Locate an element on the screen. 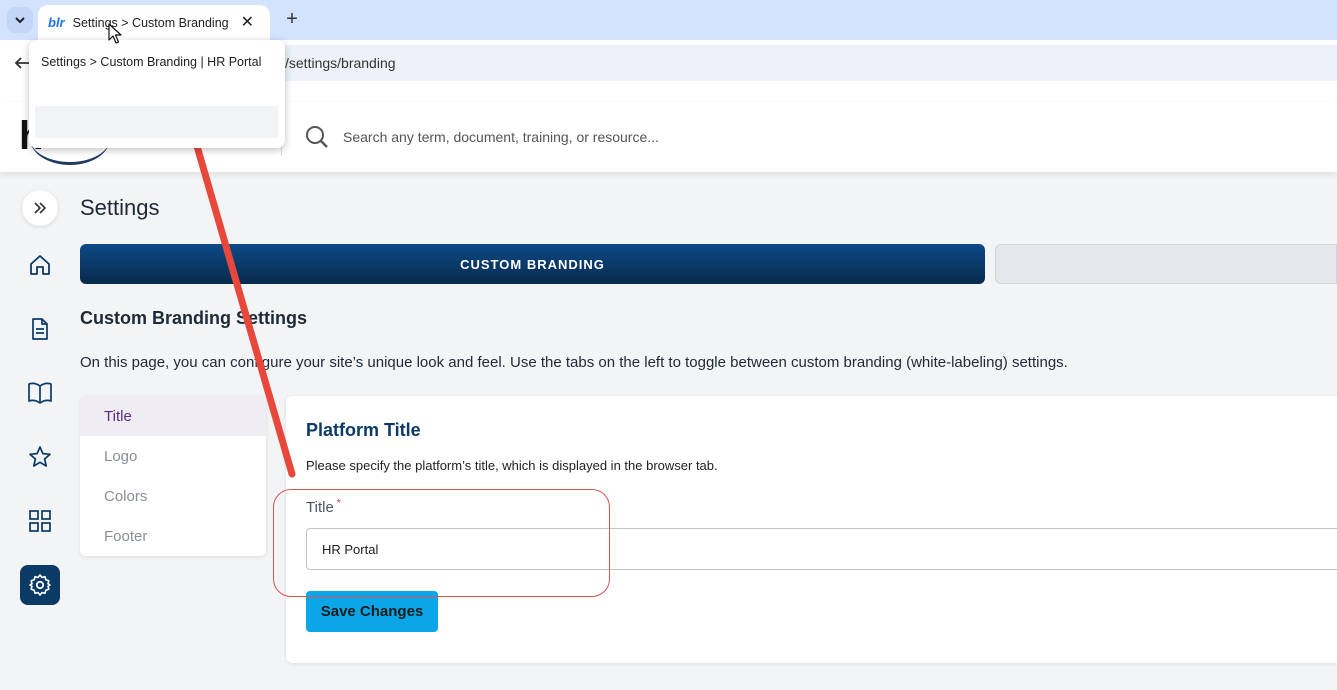 This screenshot has width=1337, height=690. gear-icon is located at coordinates (40, 585).